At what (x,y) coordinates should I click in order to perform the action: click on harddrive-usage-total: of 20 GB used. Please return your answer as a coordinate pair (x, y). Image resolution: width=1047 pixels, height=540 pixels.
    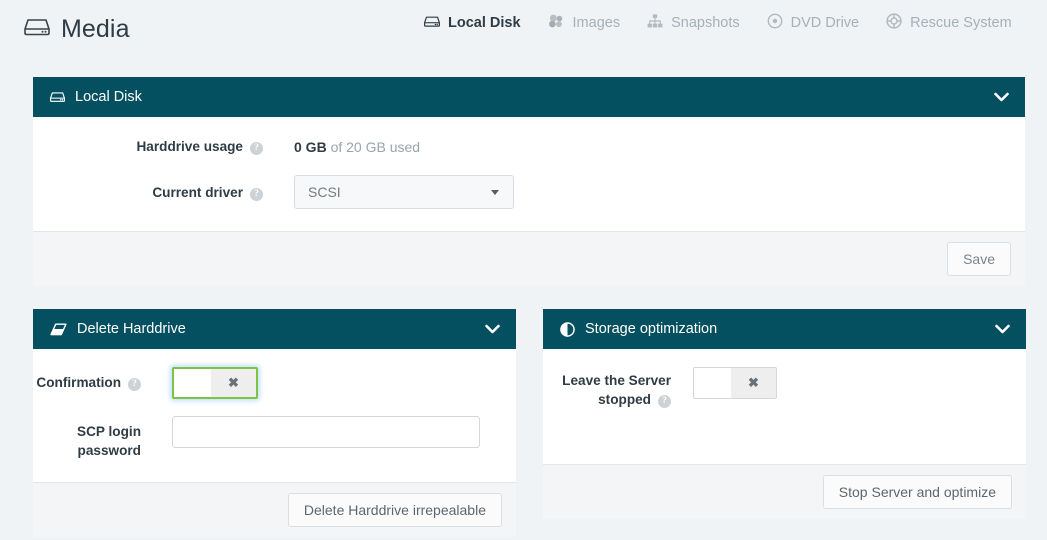
    Looking at the image, I should click on (375, 147).